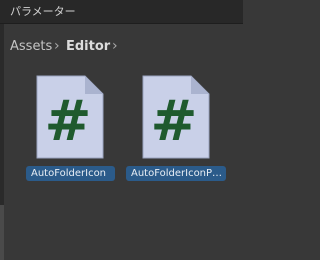 The height and width of the screenshot is (260, 320). Describe the element at coordinates (43, 11) in the screenshot. I see `window-title: パラメーター` at that location.